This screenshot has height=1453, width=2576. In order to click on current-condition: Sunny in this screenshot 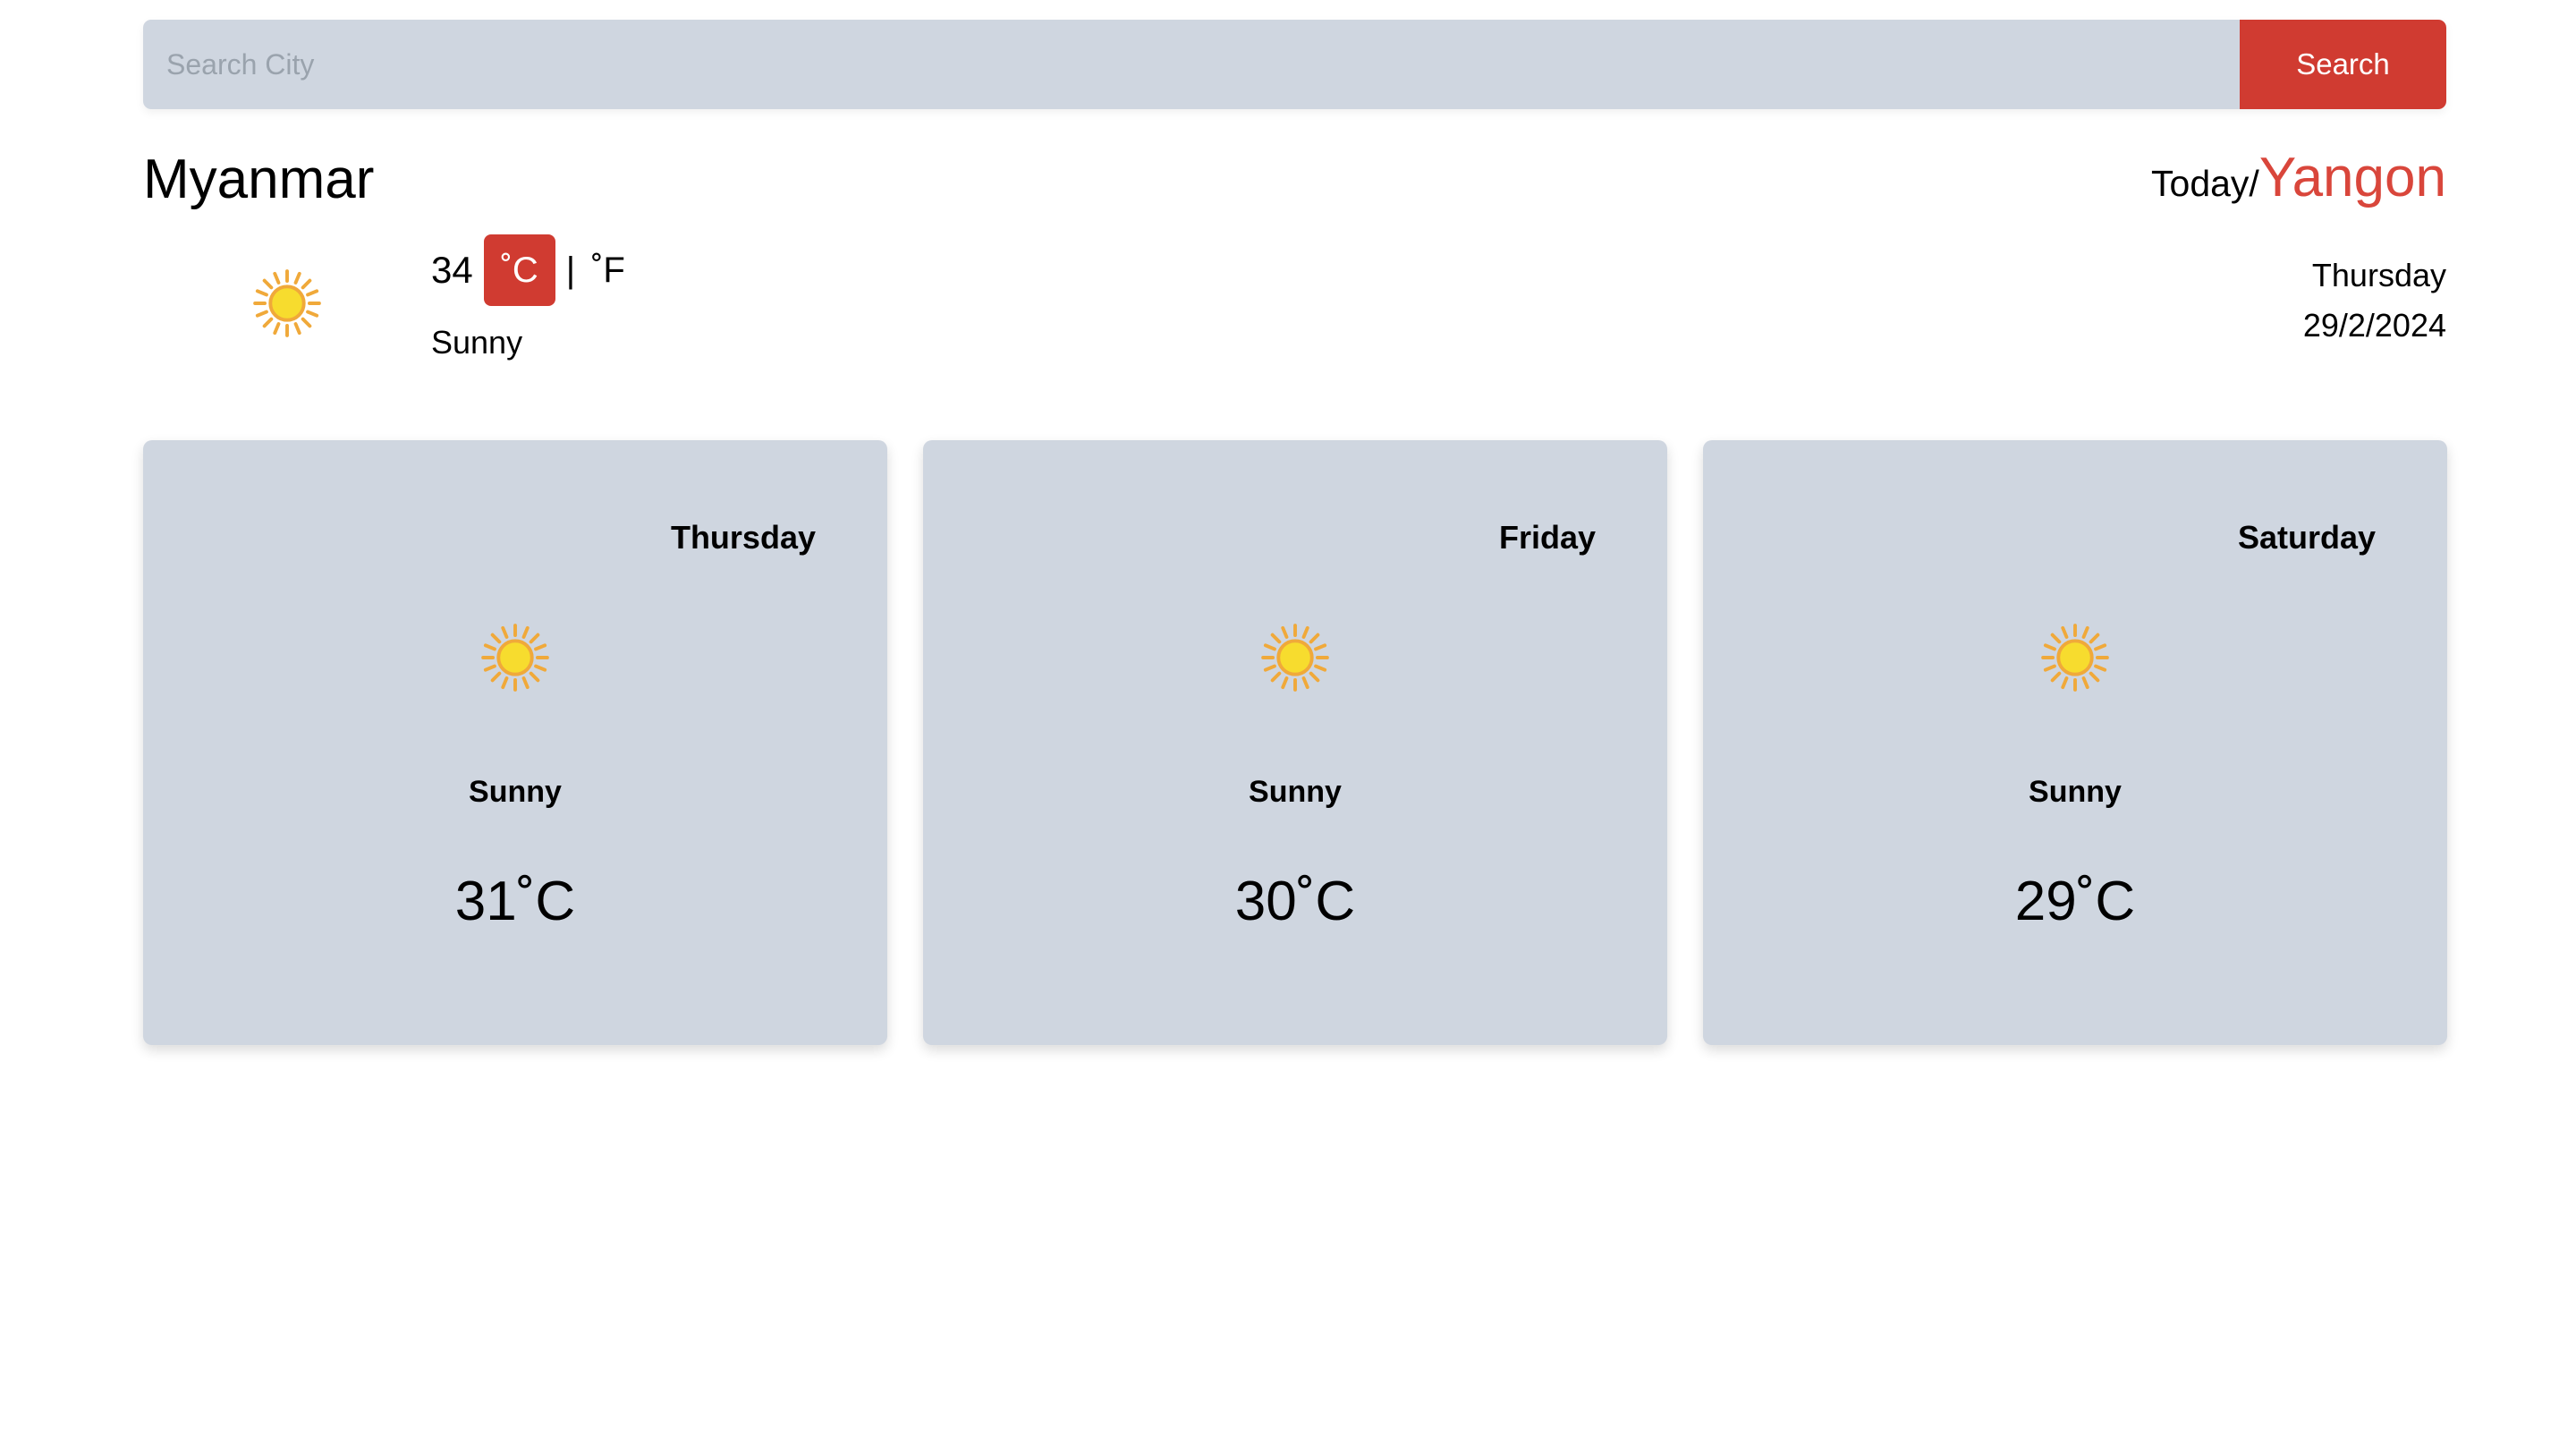, I will do `click(477, 342)`.